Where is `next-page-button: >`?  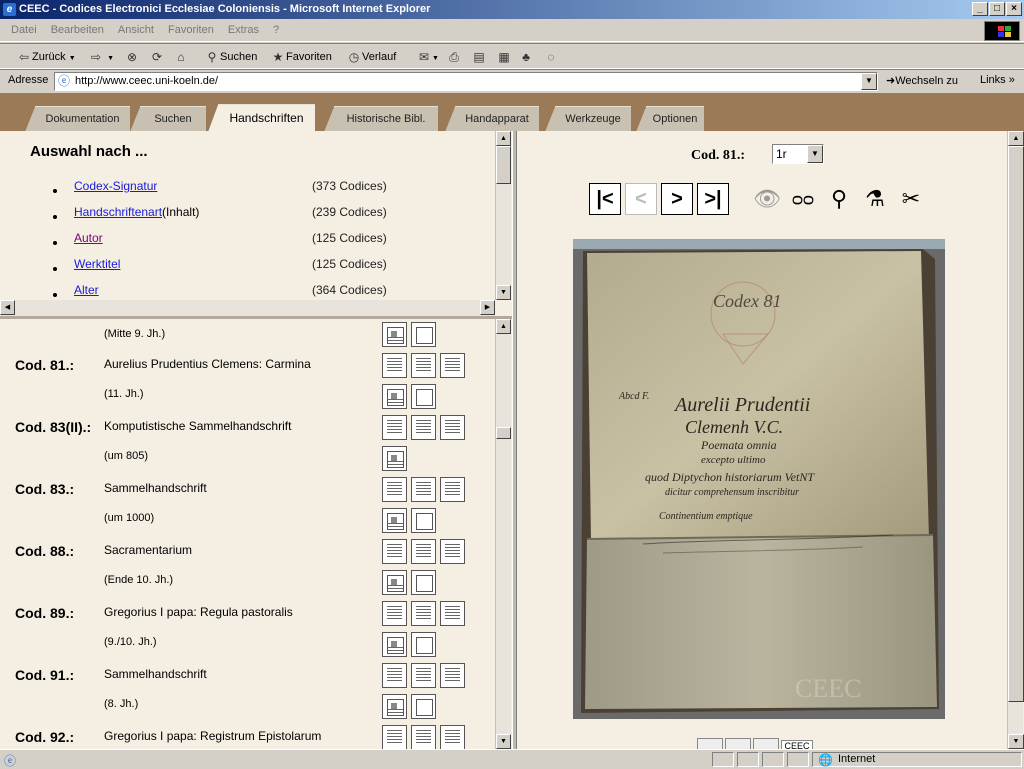
next-page-button: > is located at coordinates (677, 199).